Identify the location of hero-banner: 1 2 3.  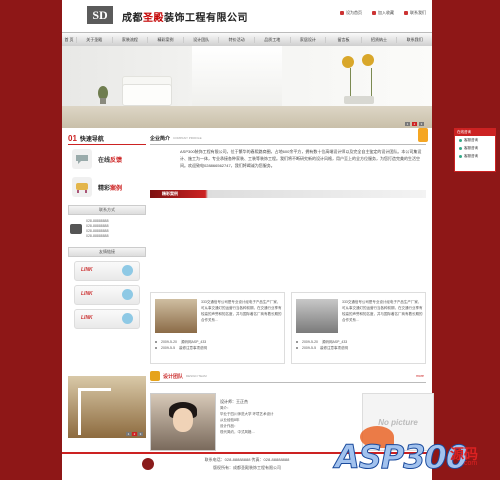
(247, 87).